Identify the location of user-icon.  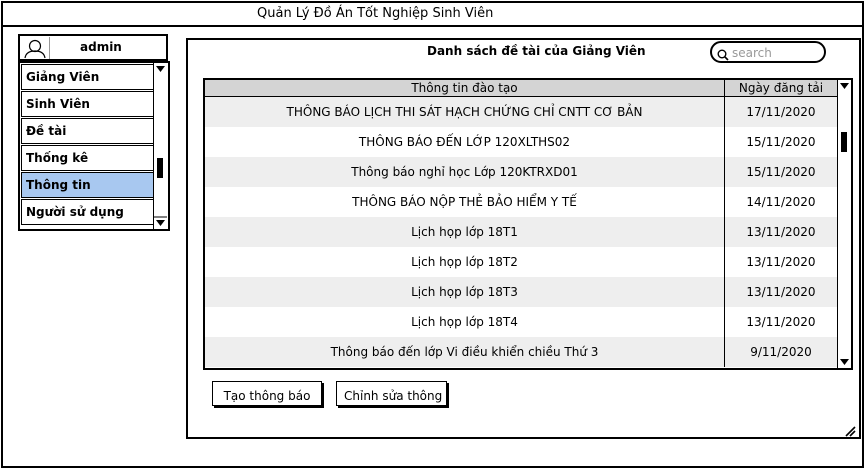
(36, 48).